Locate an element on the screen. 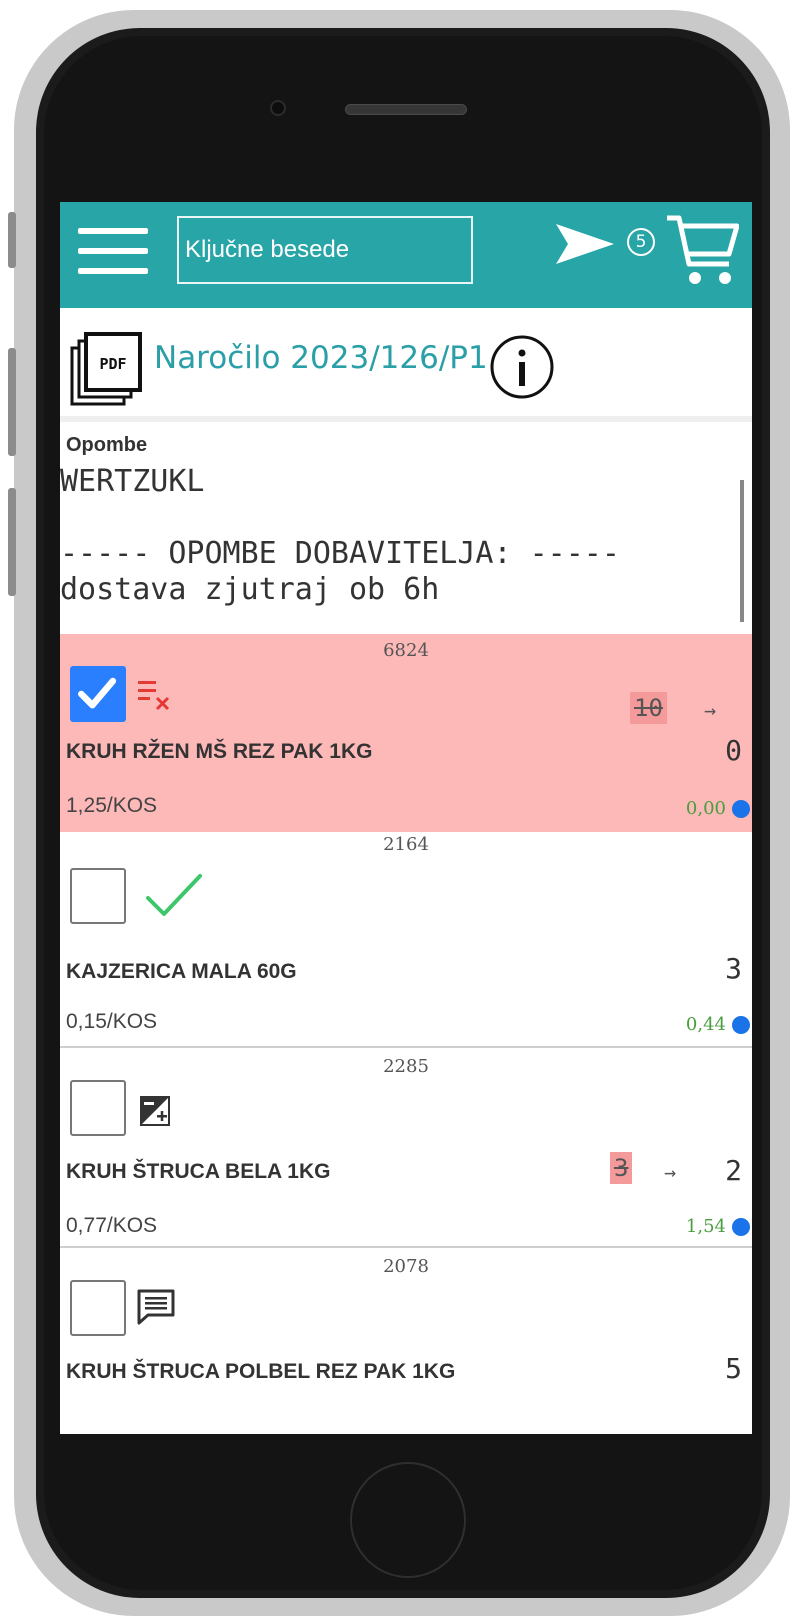 This screenshot has height=1624, width=795. mute-switch is located at coordinates (12, 240).